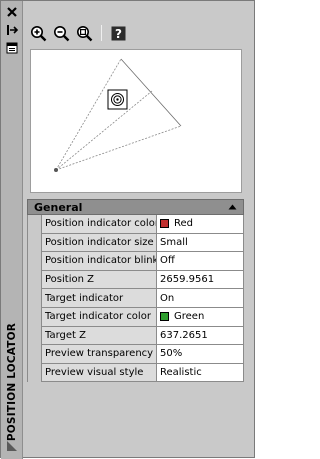 The image size is (320, 459). What do you see at coordinates (101, 33) in the screenshot?
I see `toolbar-separator` at bounding box center [101, 33].